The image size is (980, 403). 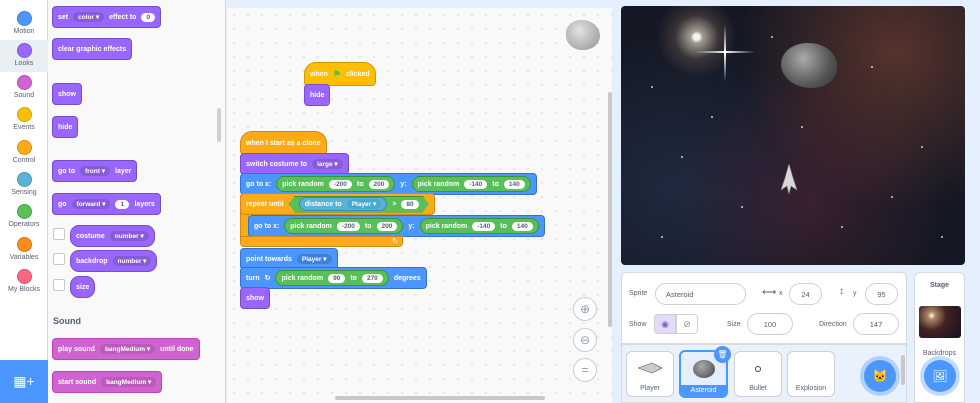 I want to click on backdrop-reporter: backdrop number ▾, so click(x=114, y=261).